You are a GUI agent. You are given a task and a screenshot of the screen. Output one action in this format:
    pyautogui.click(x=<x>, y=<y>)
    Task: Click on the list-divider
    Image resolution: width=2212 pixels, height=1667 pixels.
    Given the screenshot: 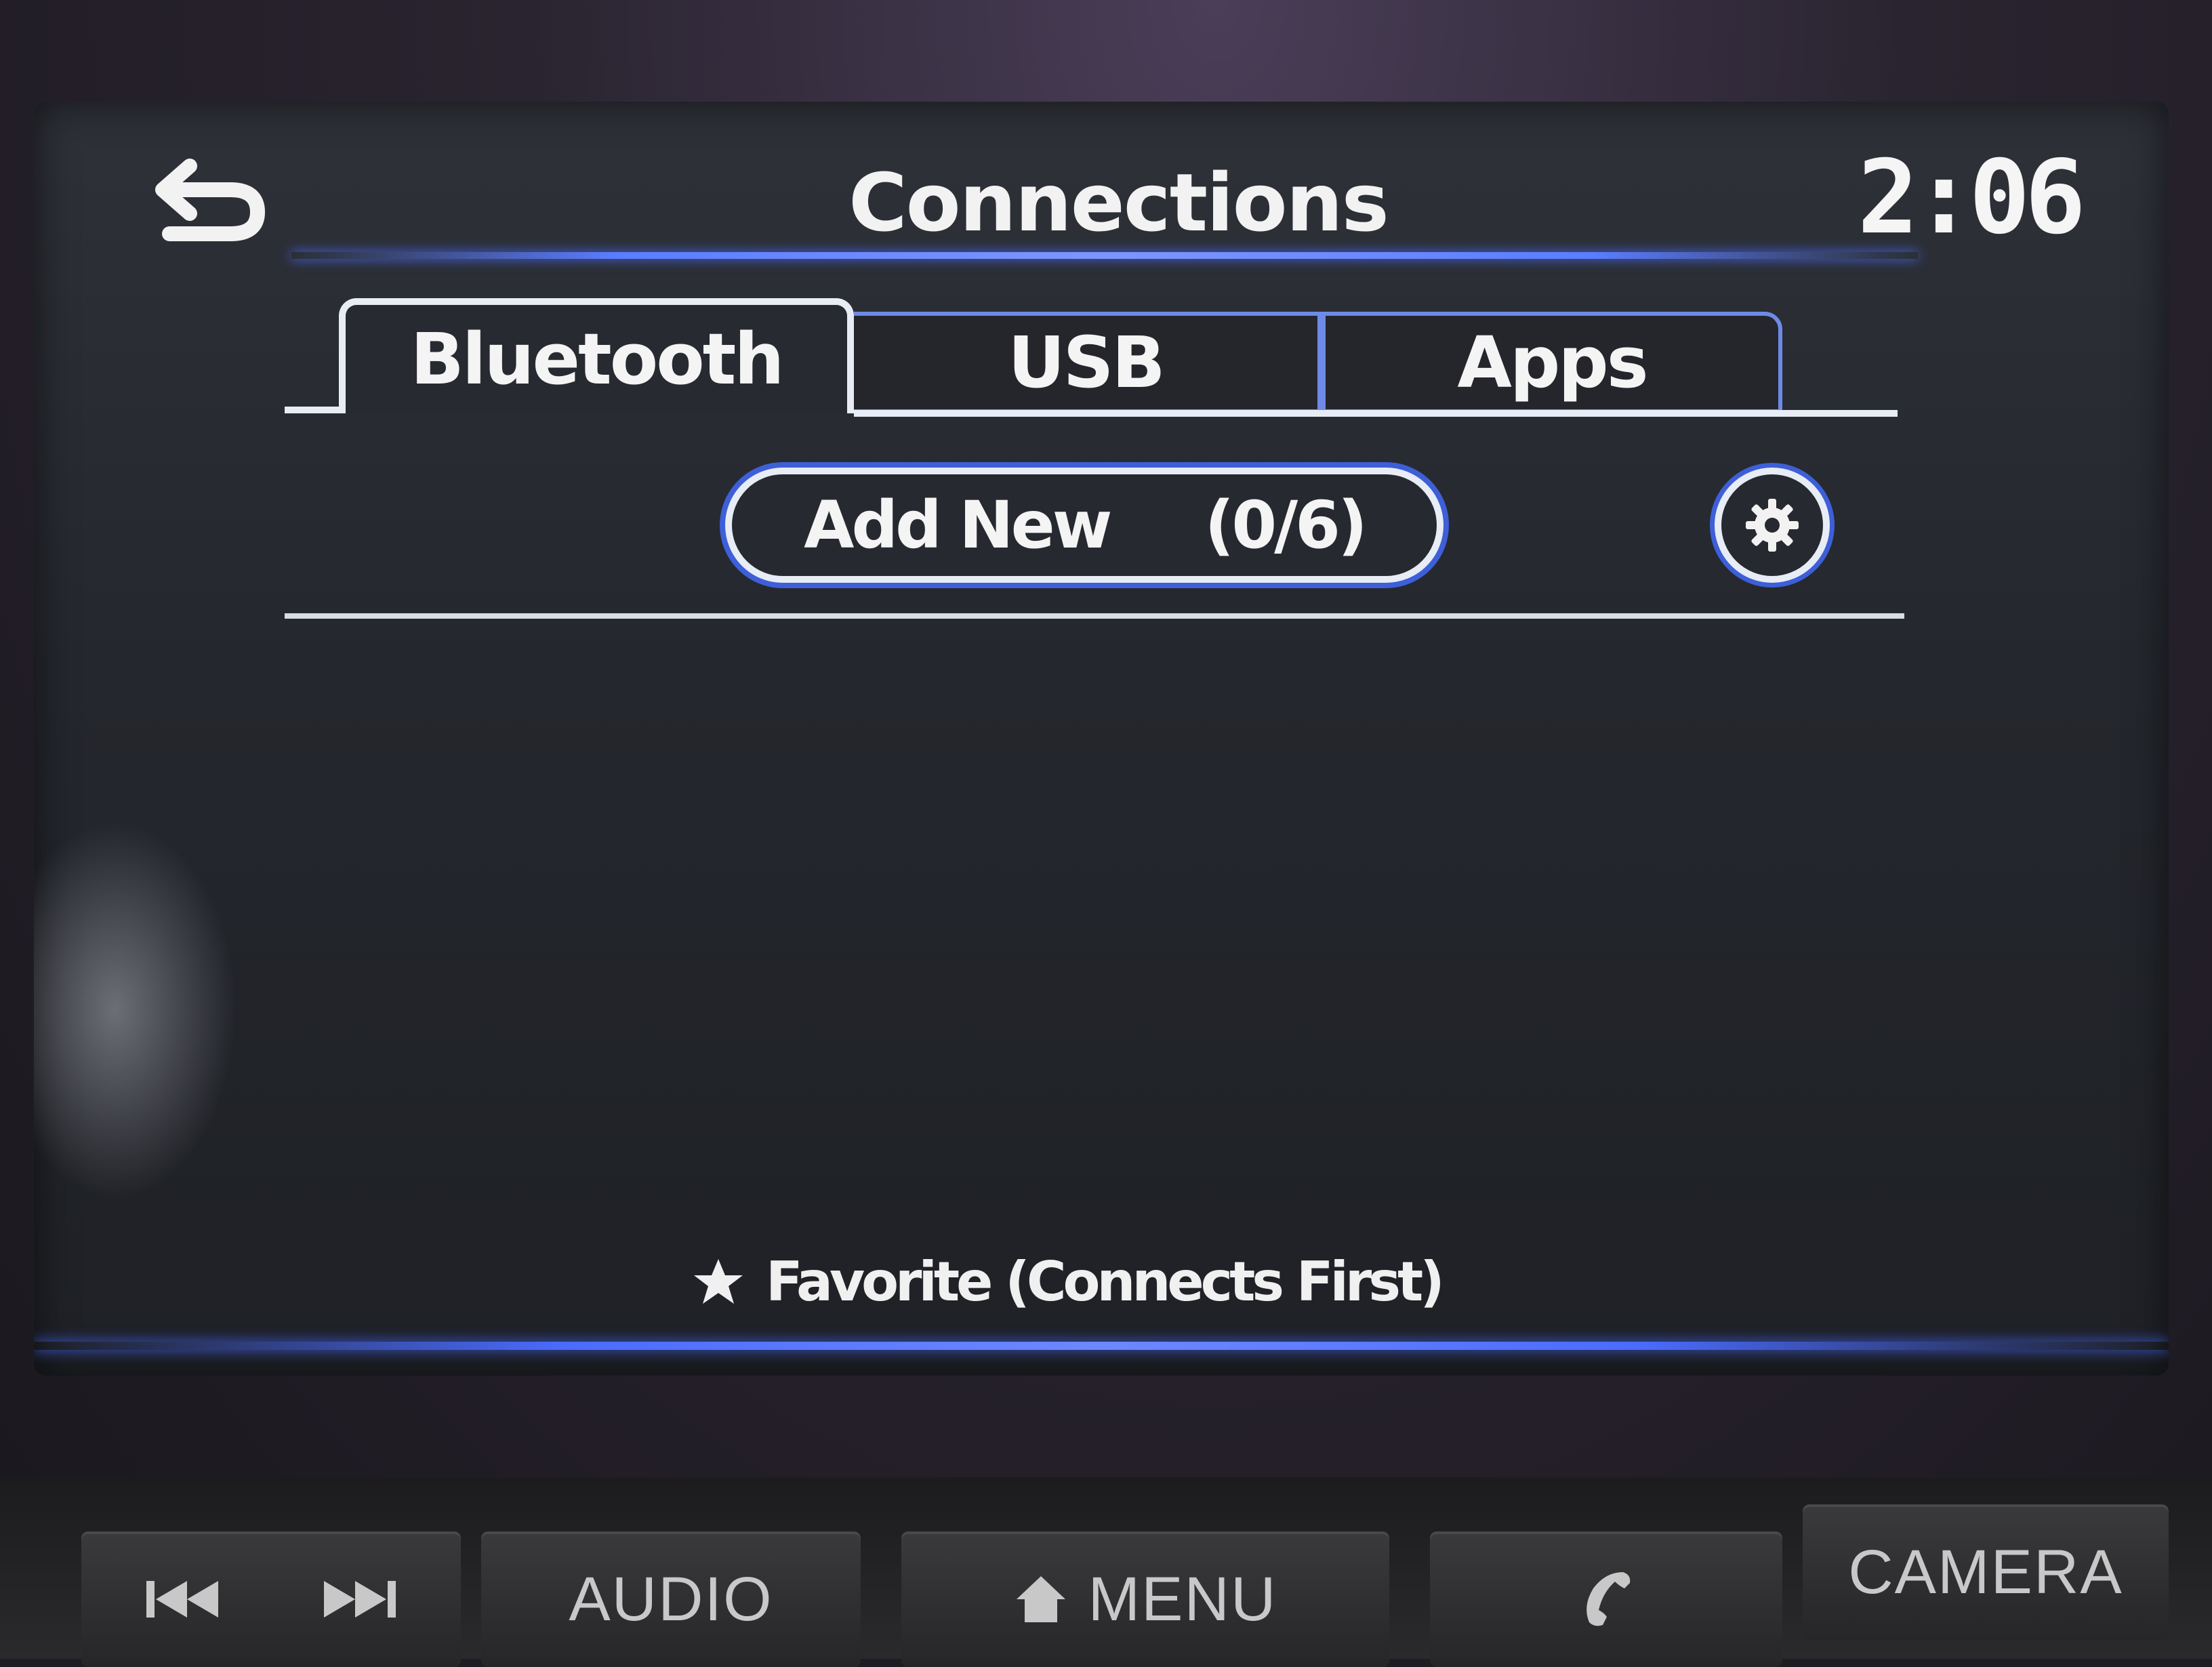 What is the action you would take?
    pyautogui.click(x=1094, y=616)
    